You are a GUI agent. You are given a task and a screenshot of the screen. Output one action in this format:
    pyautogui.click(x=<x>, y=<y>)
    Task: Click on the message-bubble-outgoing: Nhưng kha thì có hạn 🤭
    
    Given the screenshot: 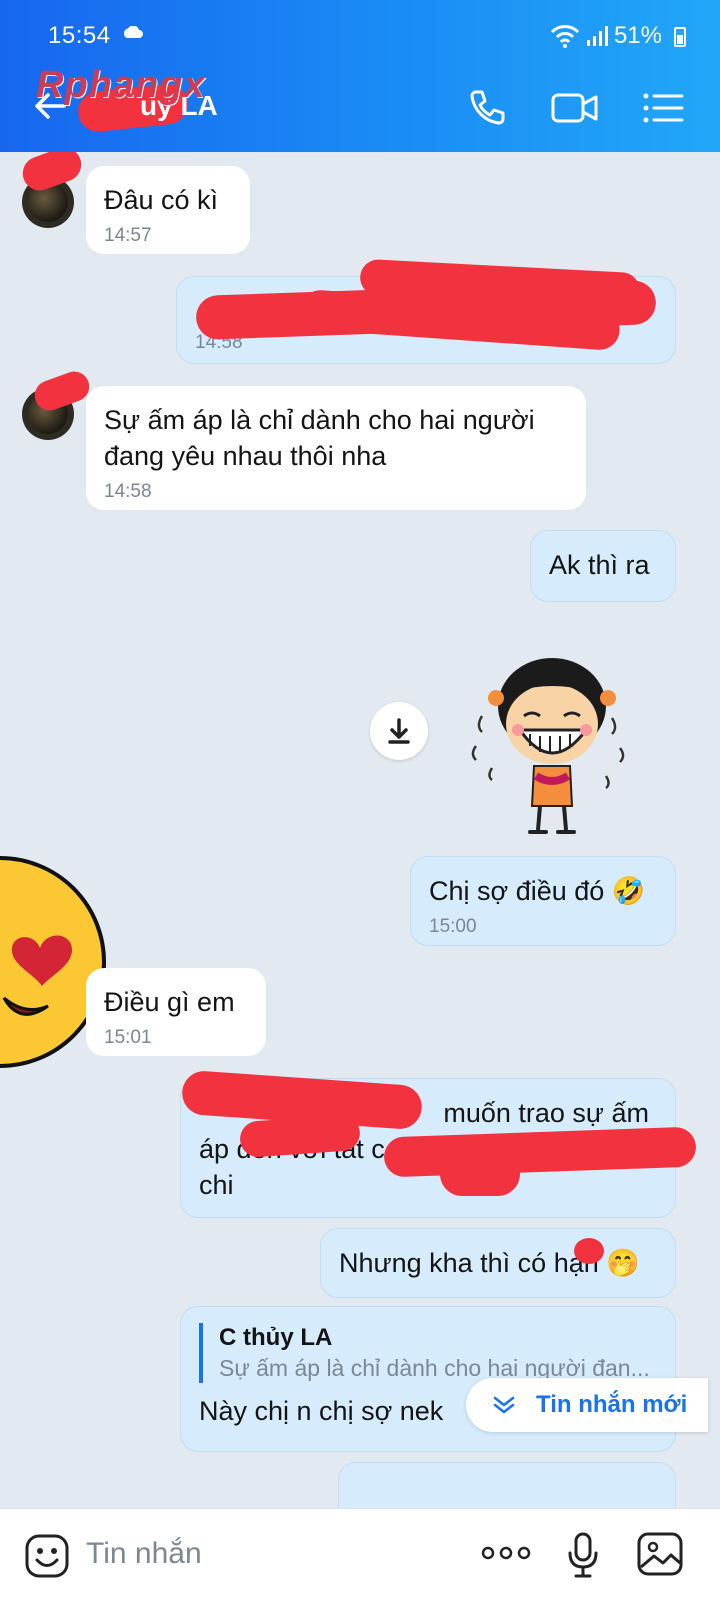 What is the action you would take?
    pyautogui.click(x=498, y=1263)
    